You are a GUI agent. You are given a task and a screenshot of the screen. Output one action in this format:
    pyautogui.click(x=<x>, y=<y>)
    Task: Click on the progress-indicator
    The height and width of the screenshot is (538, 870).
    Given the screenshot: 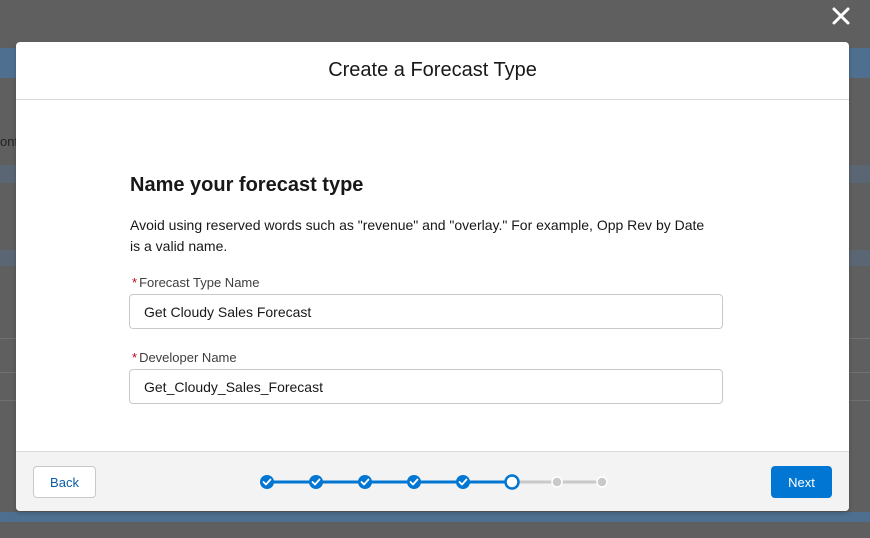 What is the action you would take?
    pyautogui.click(x=434, y=482)
    